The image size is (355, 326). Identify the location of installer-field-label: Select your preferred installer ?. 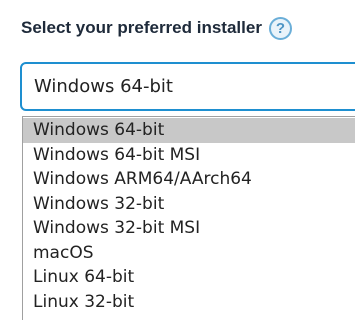
(156, 28).